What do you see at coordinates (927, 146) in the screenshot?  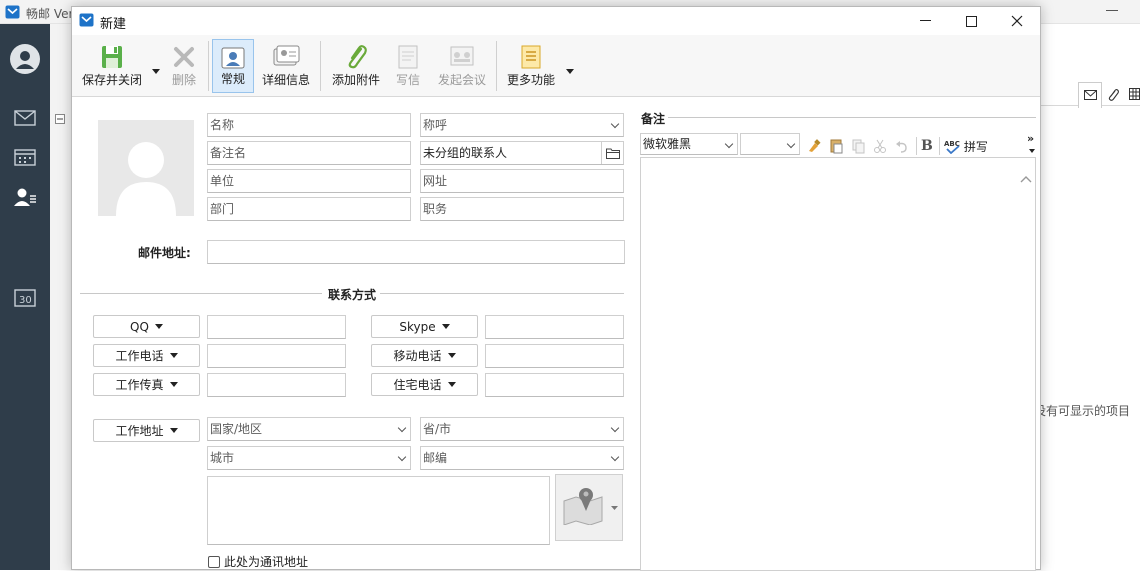 I see `bold-button: B` at bounding box center [927, 146].